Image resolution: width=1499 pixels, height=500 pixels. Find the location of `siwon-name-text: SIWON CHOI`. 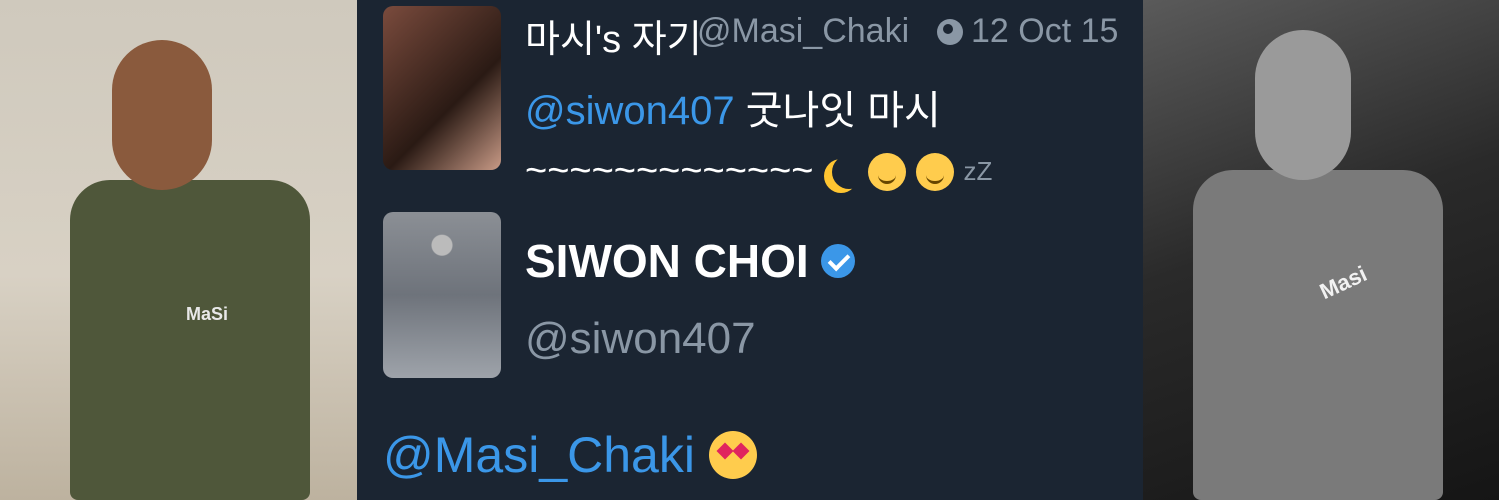

siwon-name-text: SIWON CHOI is located at coordinates (667, 261).